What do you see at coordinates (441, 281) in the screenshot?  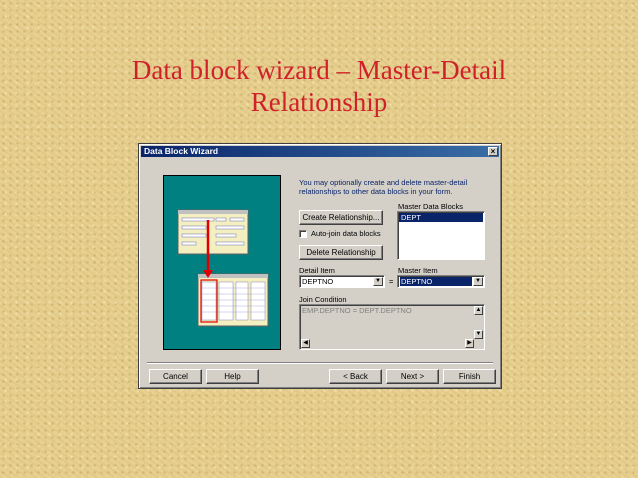 I see `master-item-combo: DEPTNO ▼` at bounding box center [441, 281].